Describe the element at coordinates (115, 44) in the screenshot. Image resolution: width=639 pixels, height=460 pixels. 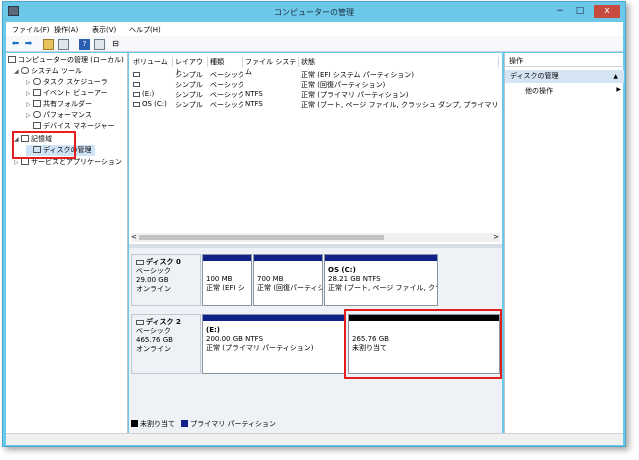
I see `disk-view-icon: ⊟` at that location.